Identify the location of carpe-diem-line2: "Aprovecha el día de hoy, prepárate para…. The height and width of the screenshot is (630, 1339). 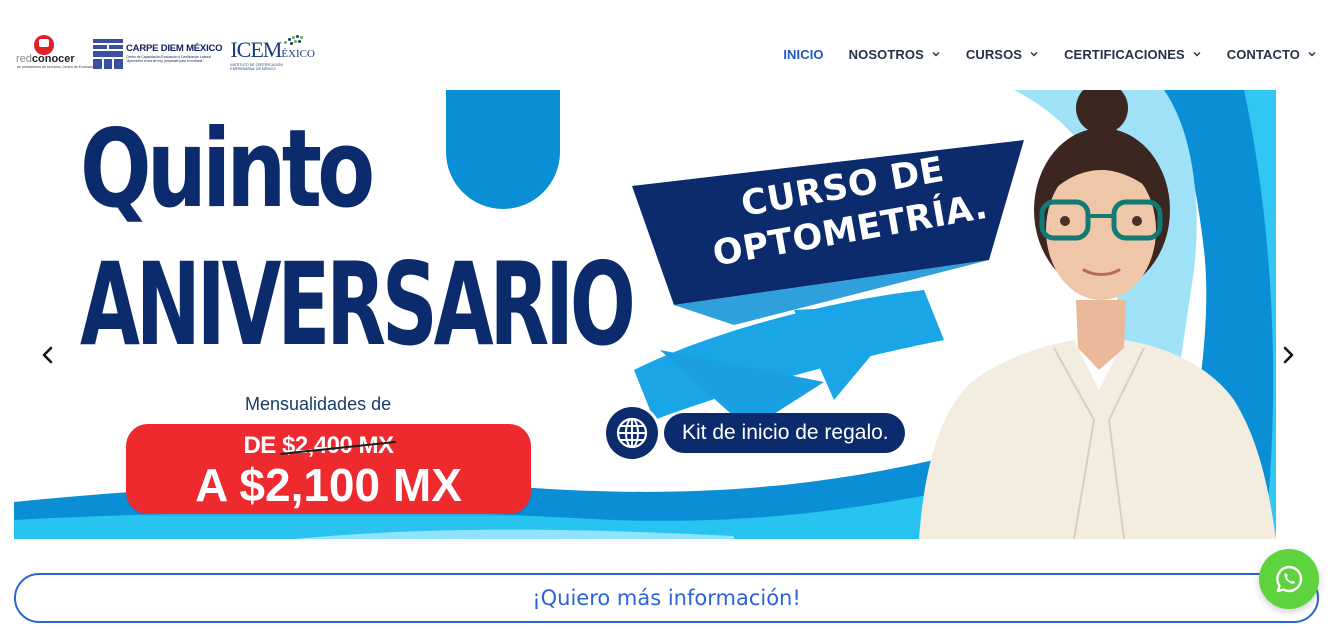
(165, 61).